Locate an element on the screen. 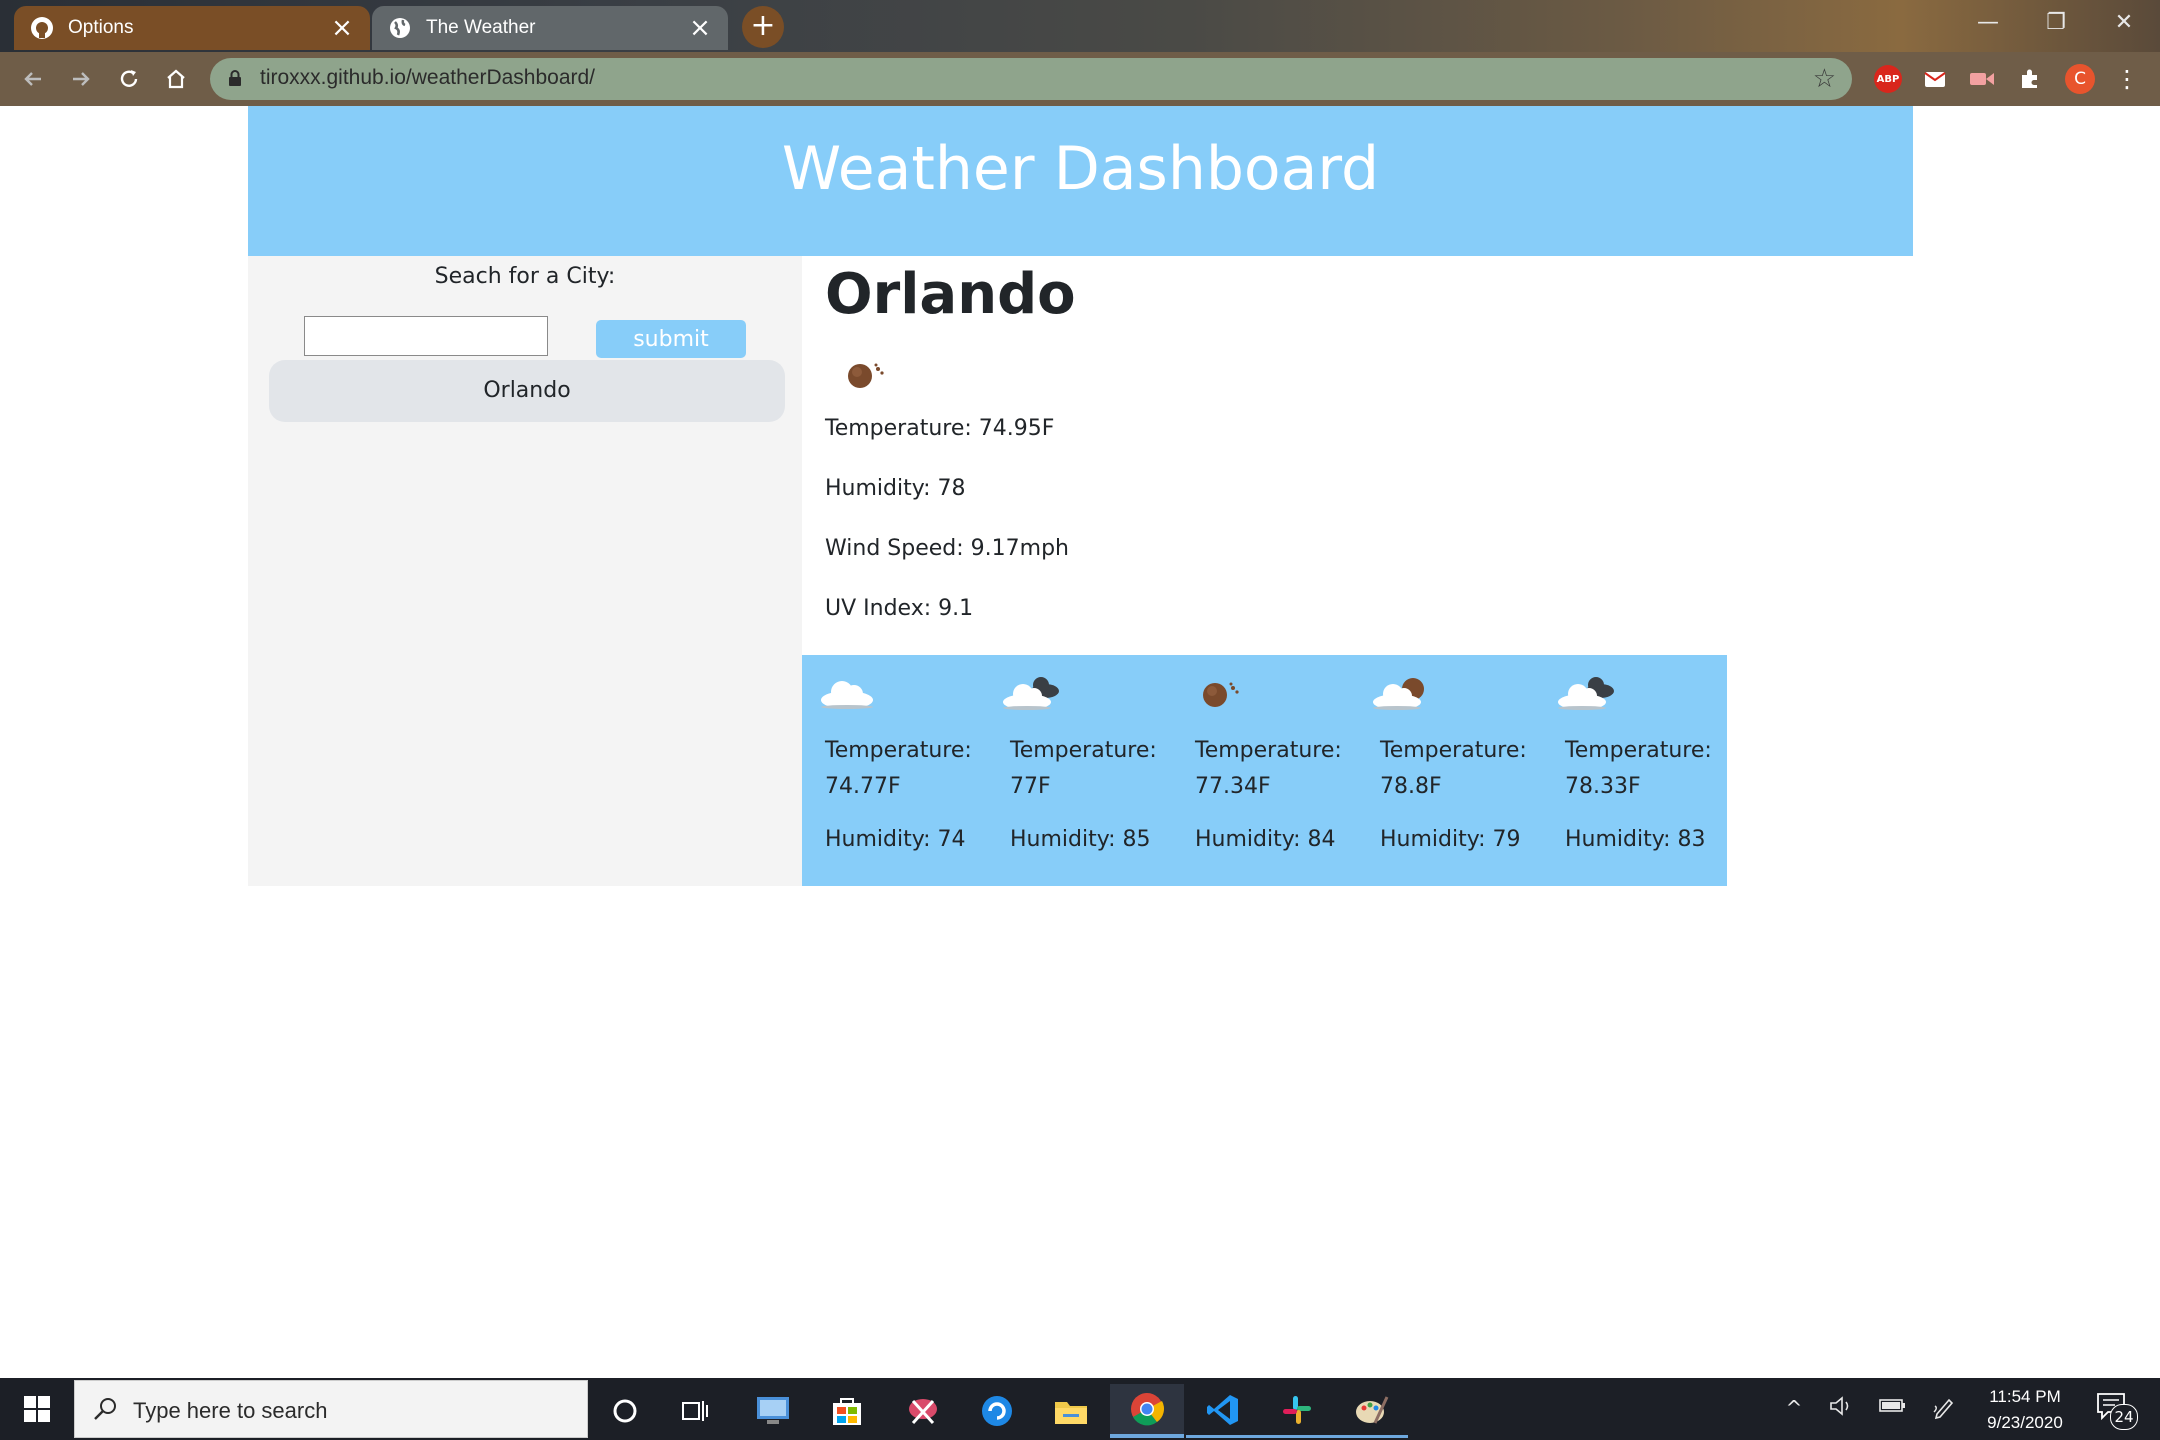  forecast-humidity: Humidity: 74 is located at coordinates (895, 839).